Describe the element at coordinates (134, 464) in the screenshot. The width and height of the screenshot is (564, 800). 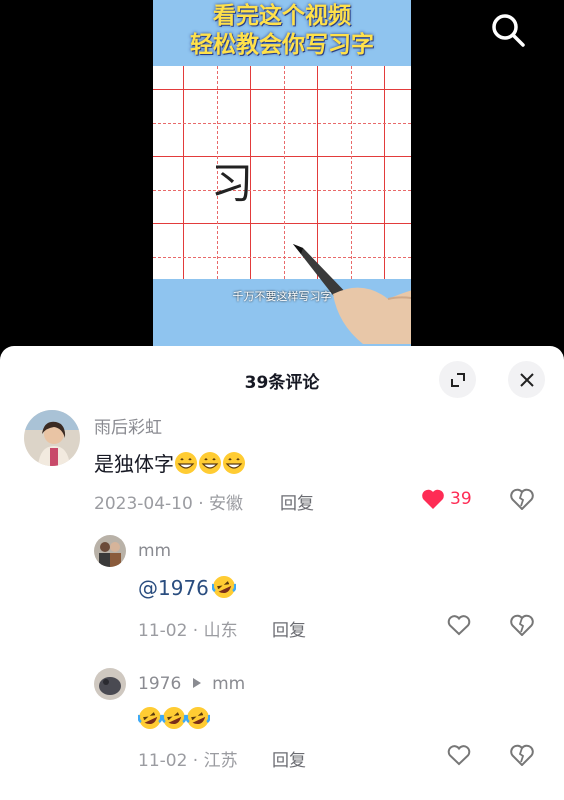
I see `comment-text-body: 是独体字` at that location.